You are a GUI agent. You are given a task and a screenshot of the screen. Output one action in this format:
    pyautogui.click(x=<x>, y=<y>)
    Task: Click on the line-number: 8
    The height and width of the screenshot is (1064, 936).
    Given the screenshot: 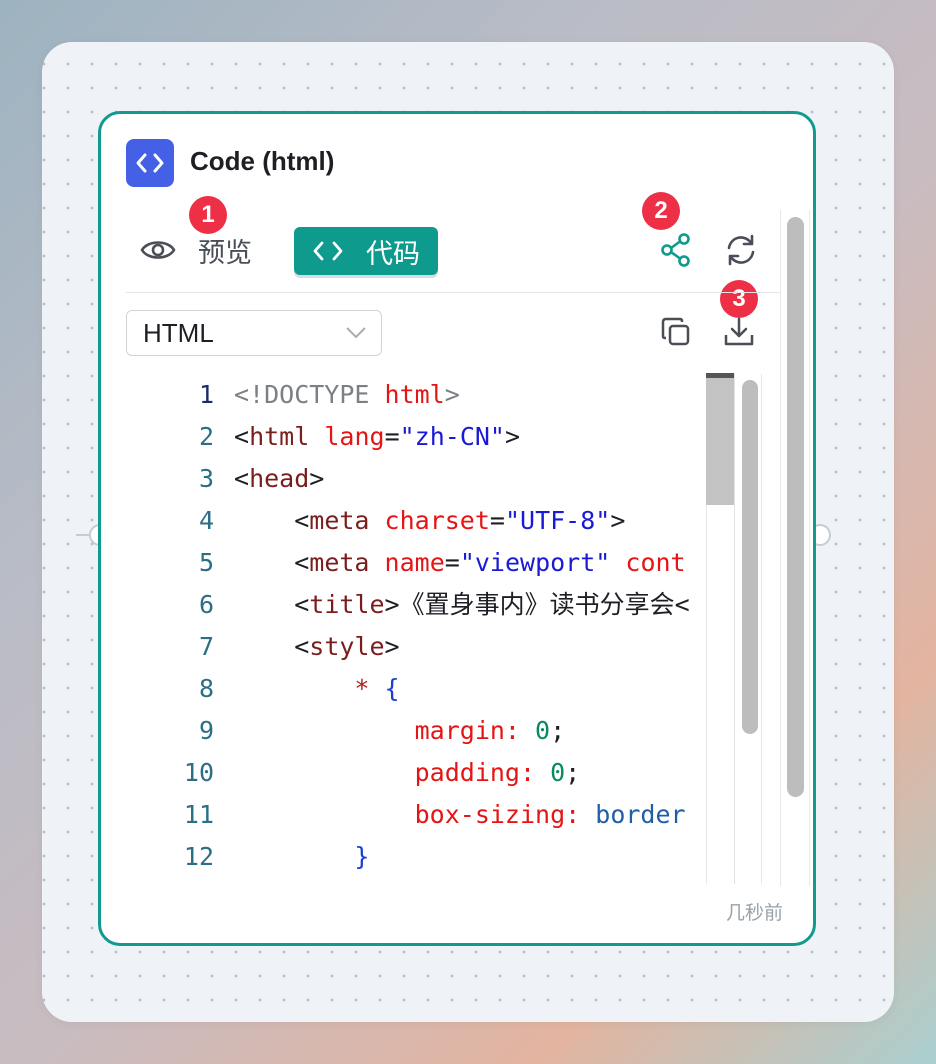 What is the action you would take?
    pyautogui.click(x=206, y=688)
    